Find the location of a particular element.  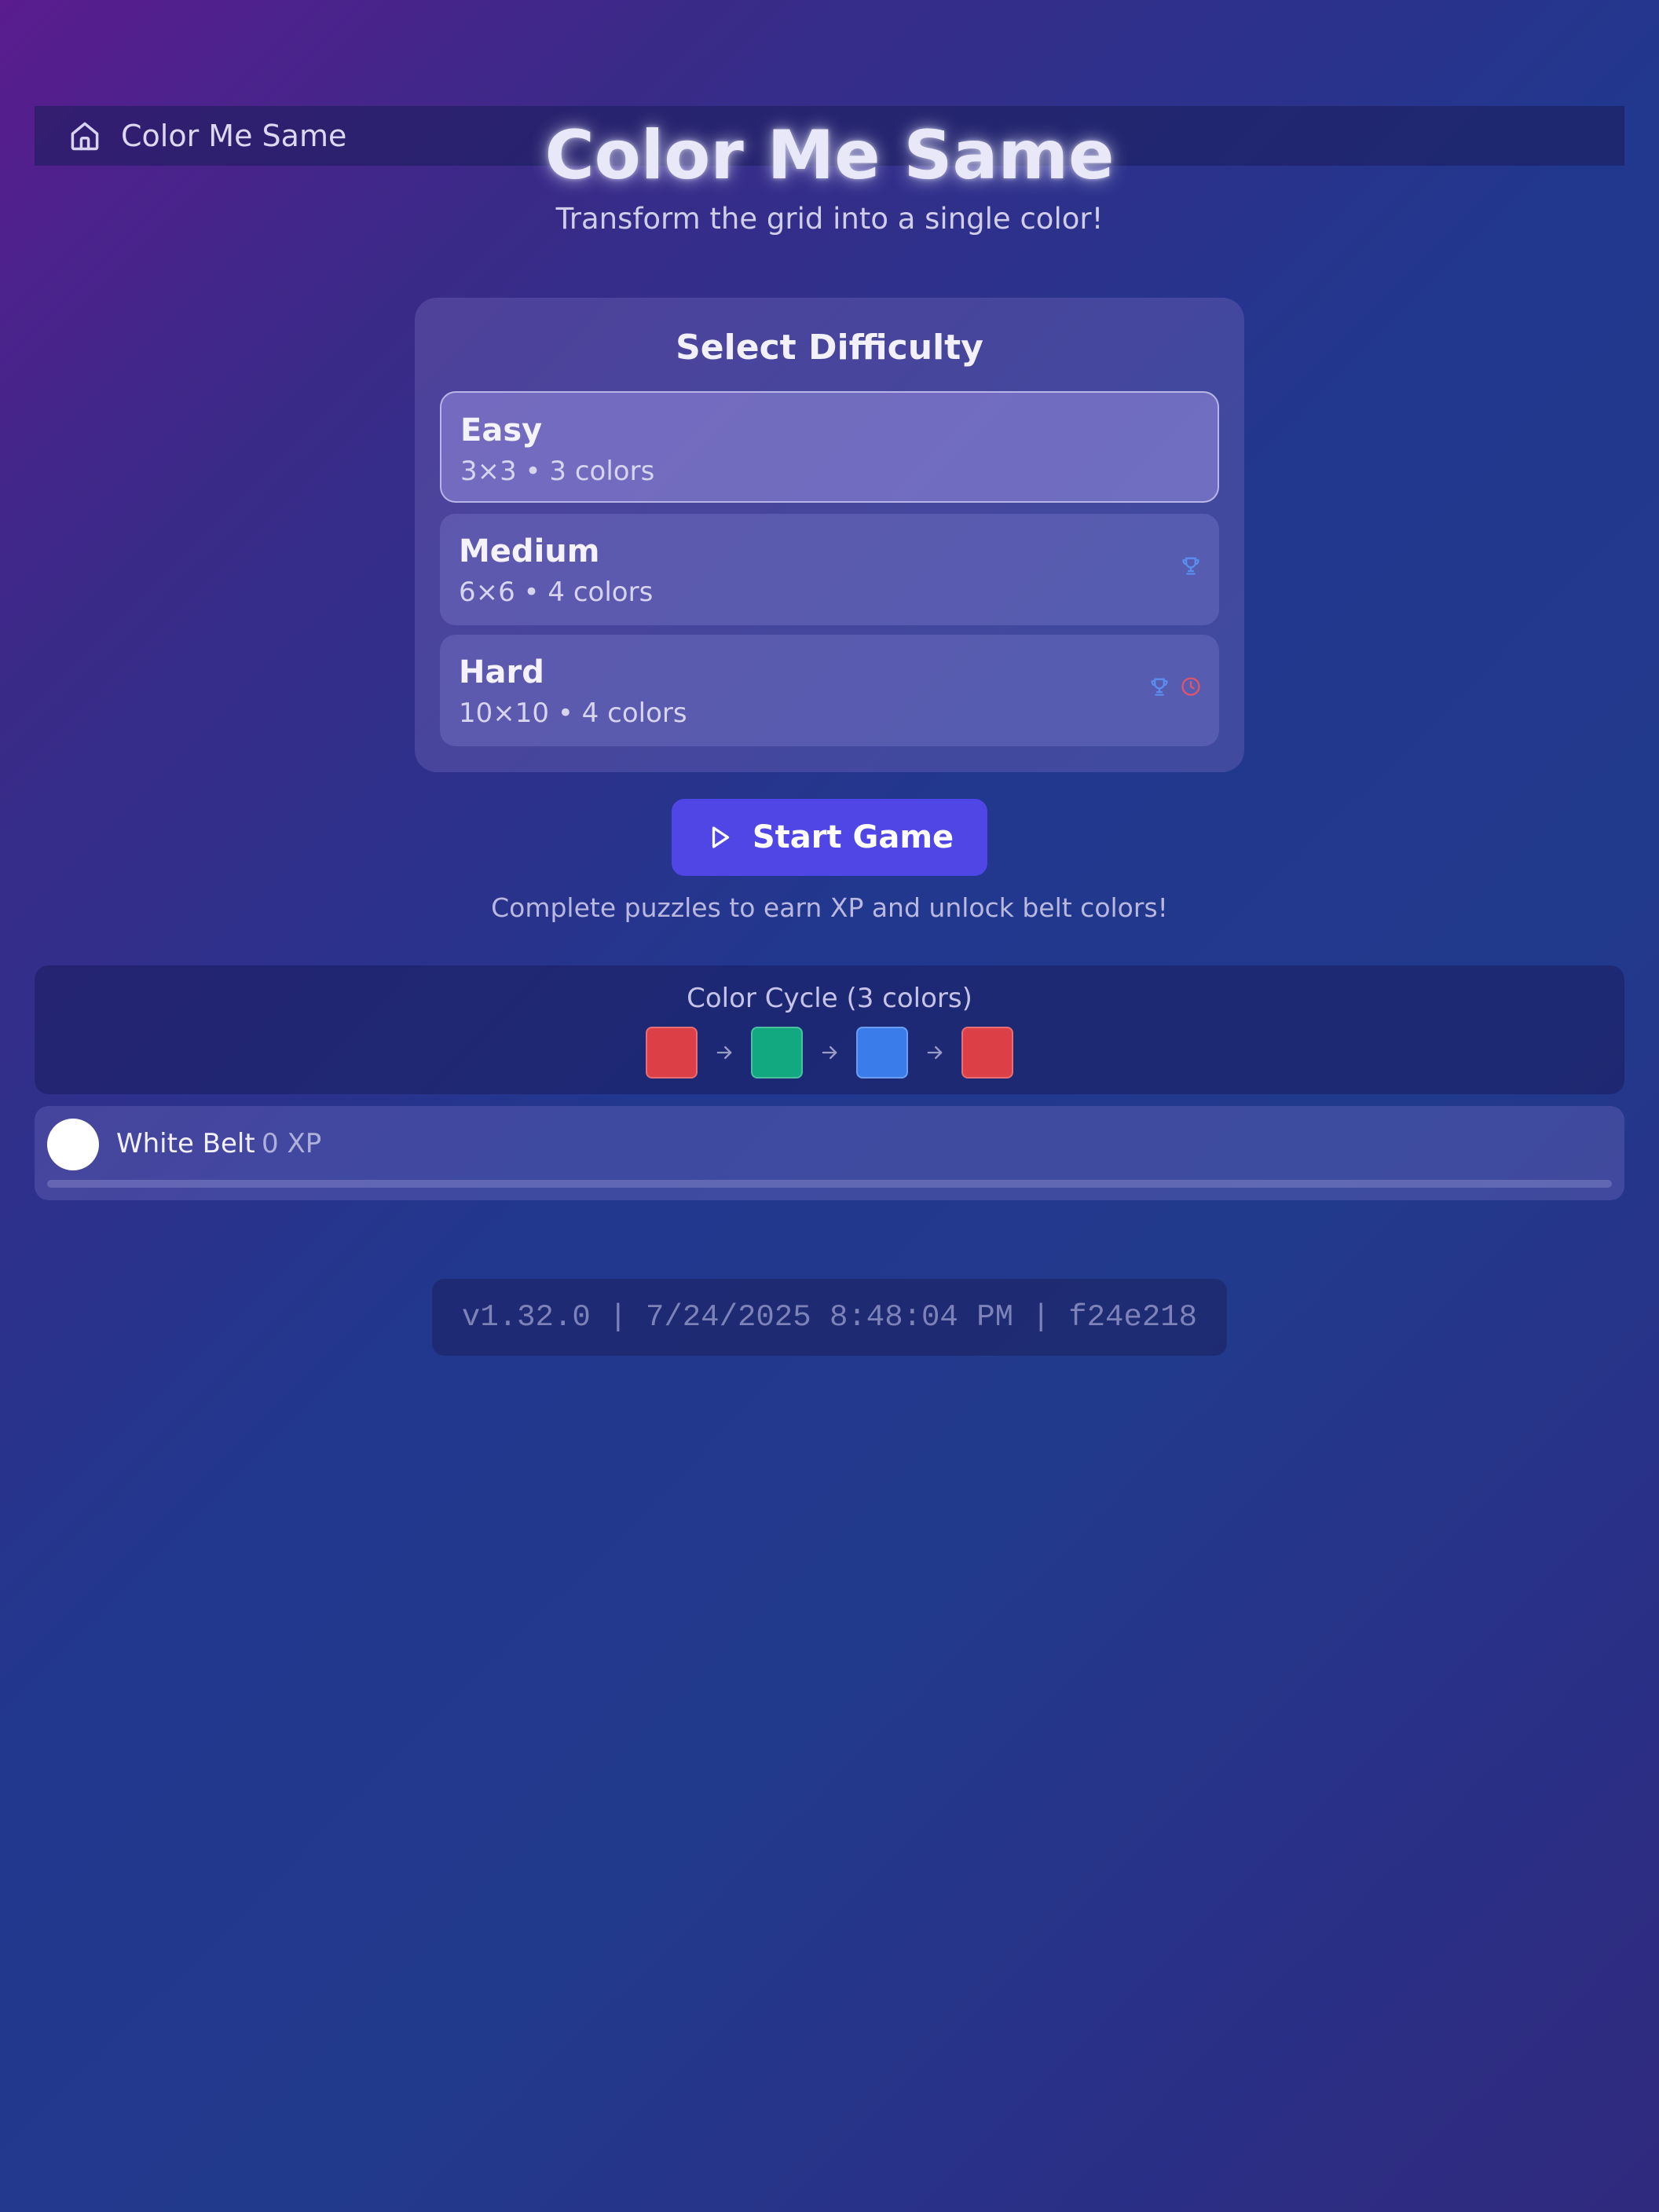

color-cycle-panel: Color Cycle (3 colors) is located at coordinates (829, 1029).